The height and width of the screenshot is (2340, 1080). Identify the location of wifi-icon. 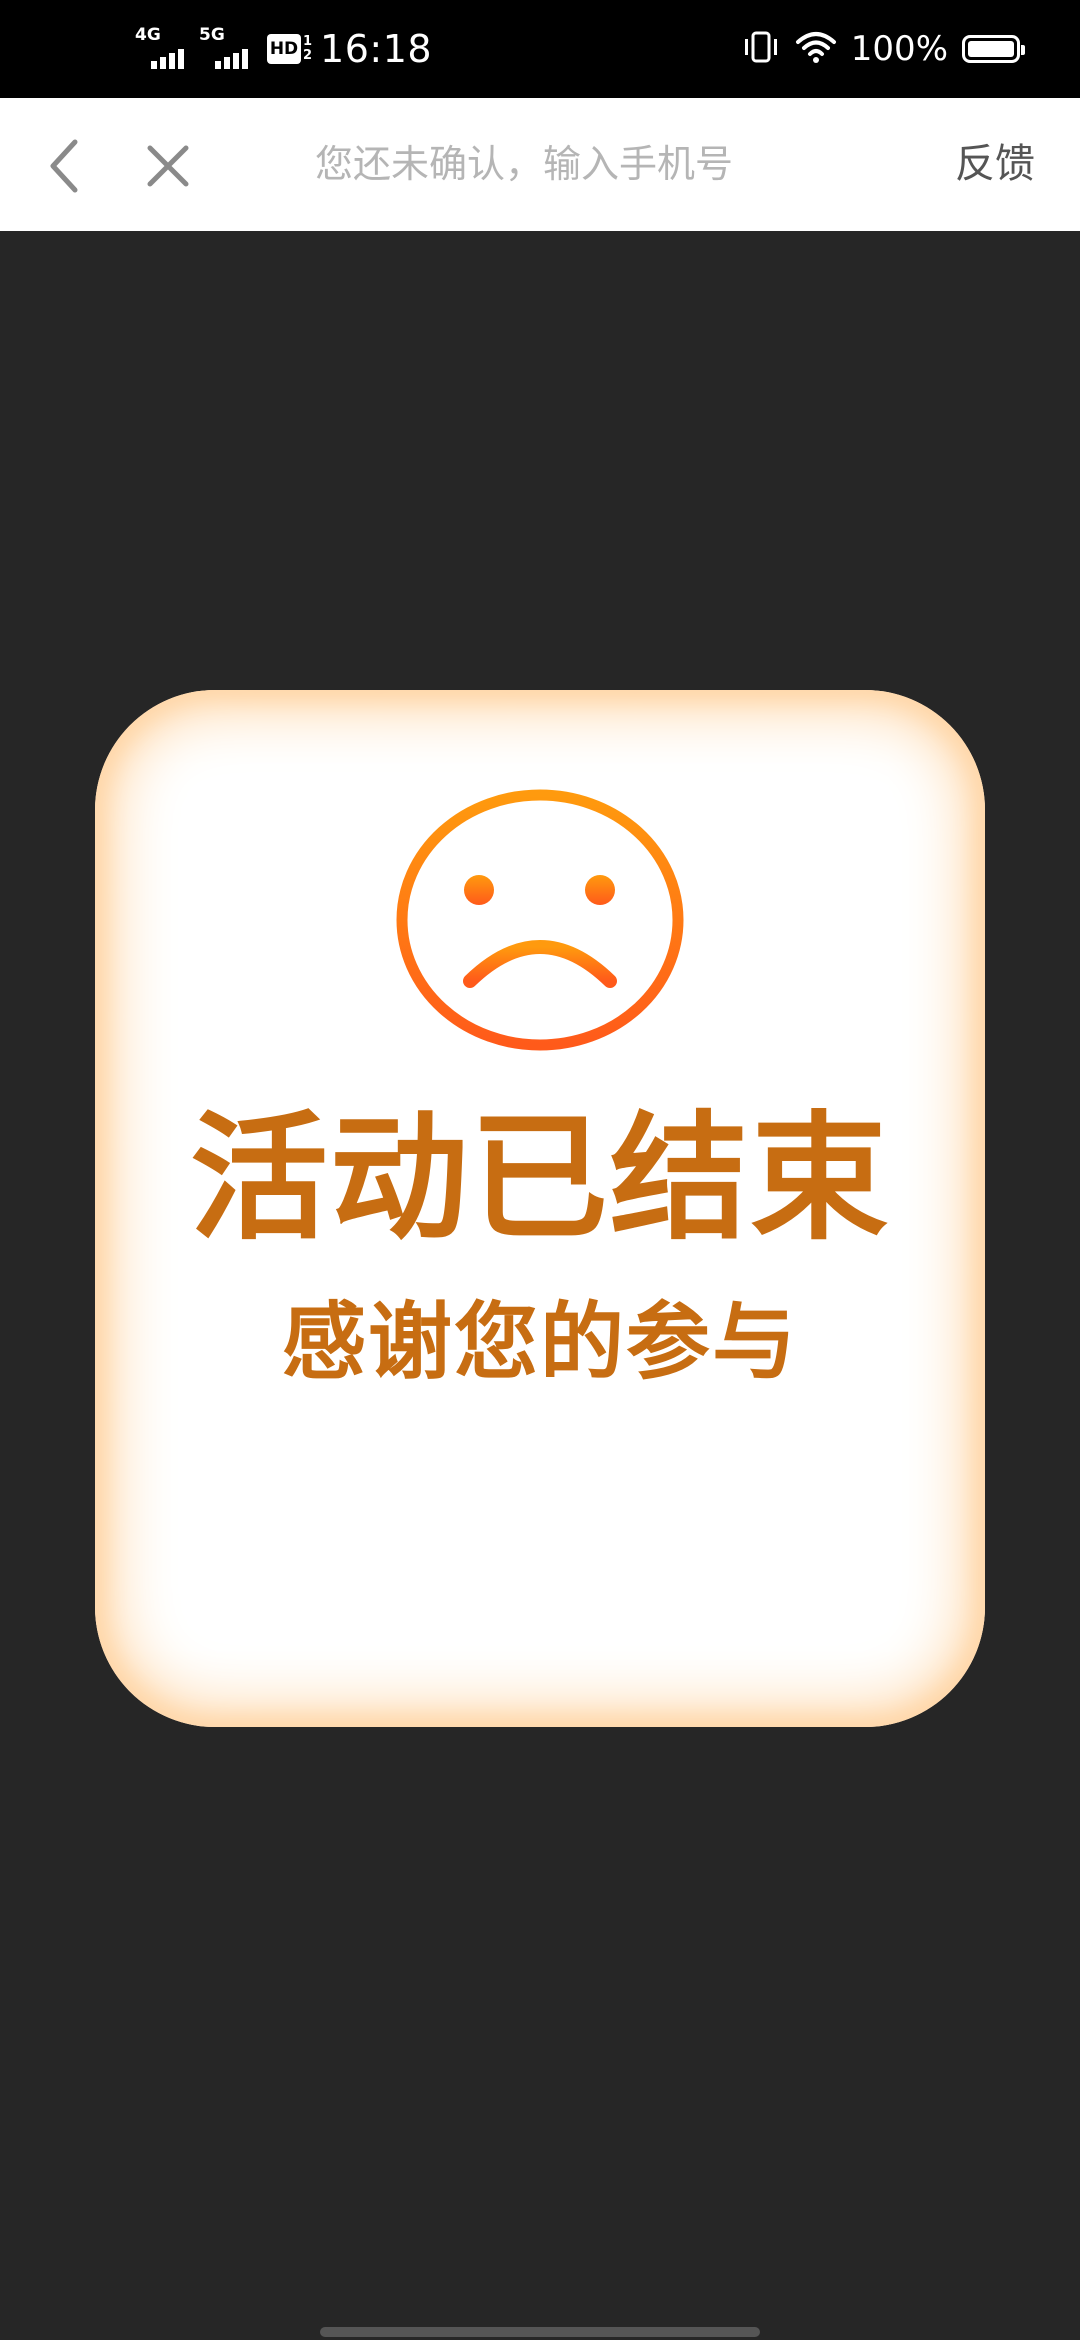
(816, 49).